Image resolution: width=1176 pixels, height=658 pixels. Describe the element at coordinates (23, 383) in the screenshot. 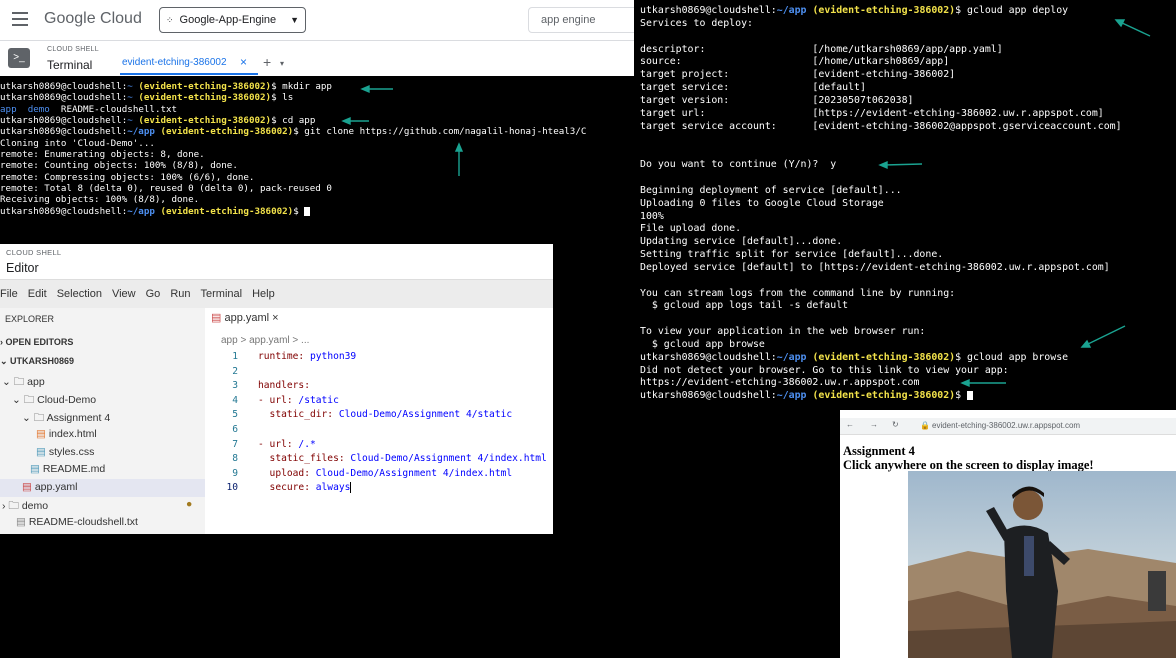

I see `tree-folder-app: ⌄ 🗀 app` at that location.